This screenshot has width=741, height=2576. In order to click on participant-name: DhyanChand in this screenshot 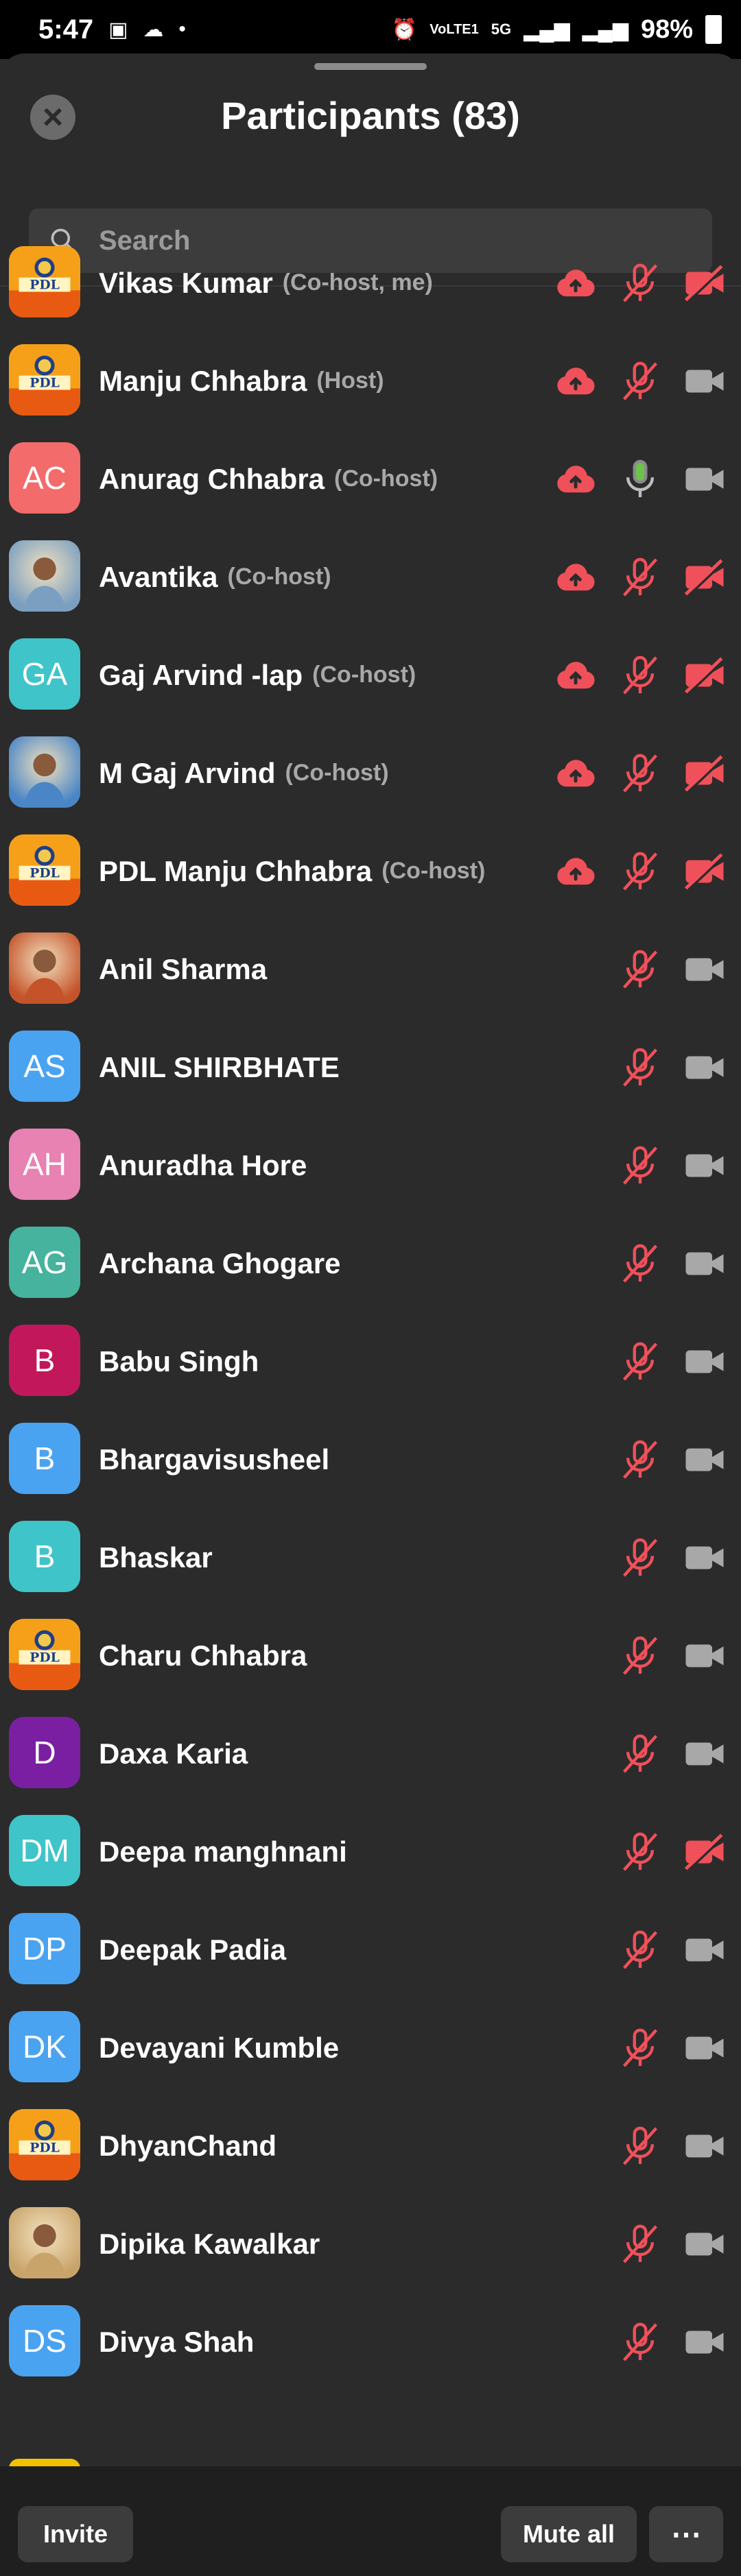, I will do `click(188, 2145)`.